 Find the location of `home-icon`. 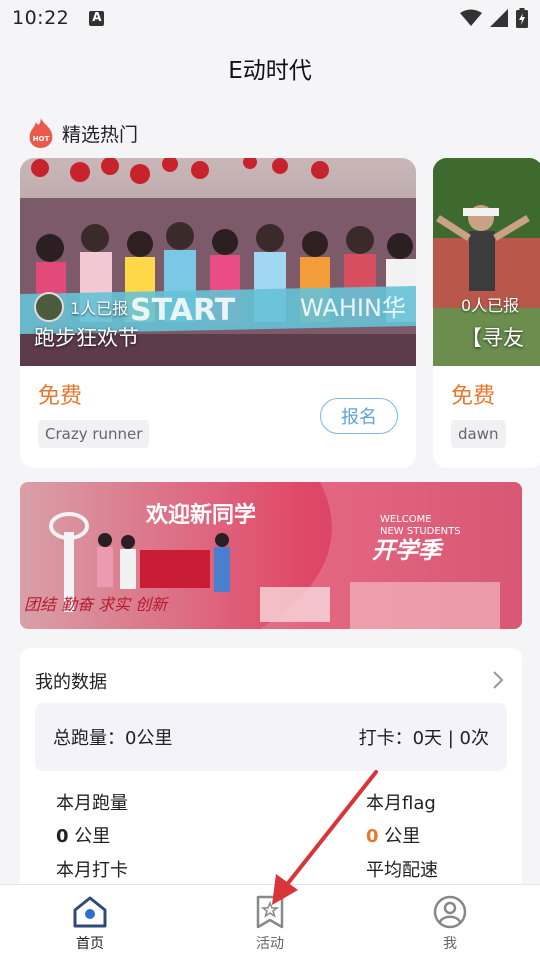

home-icon is located at coordinates (90, 912).